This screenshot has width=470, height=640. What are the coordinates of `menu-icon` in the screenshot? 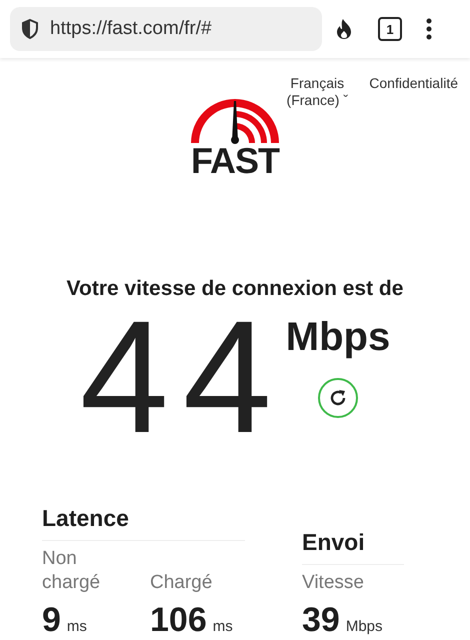 It's located at (429, 29).